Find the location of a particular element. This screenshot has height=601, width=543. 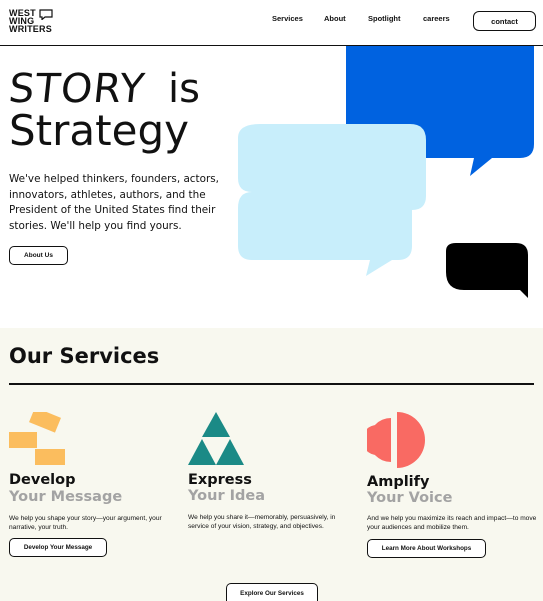

service-develop-title: Develop is located at coordinates (42, 480).